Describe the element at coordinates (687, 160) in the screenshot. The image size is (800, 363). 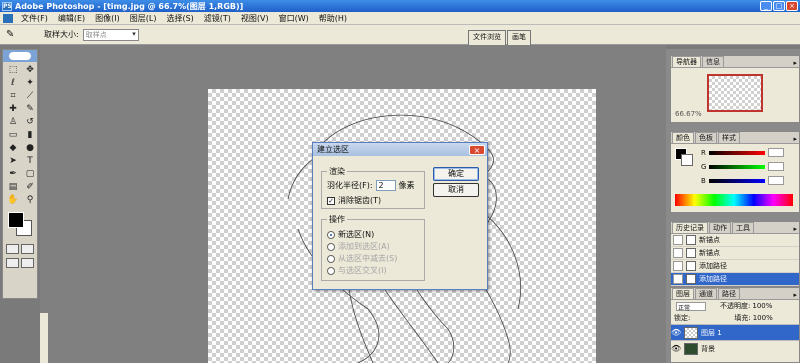
I see `panel-background-swatch` at that location.